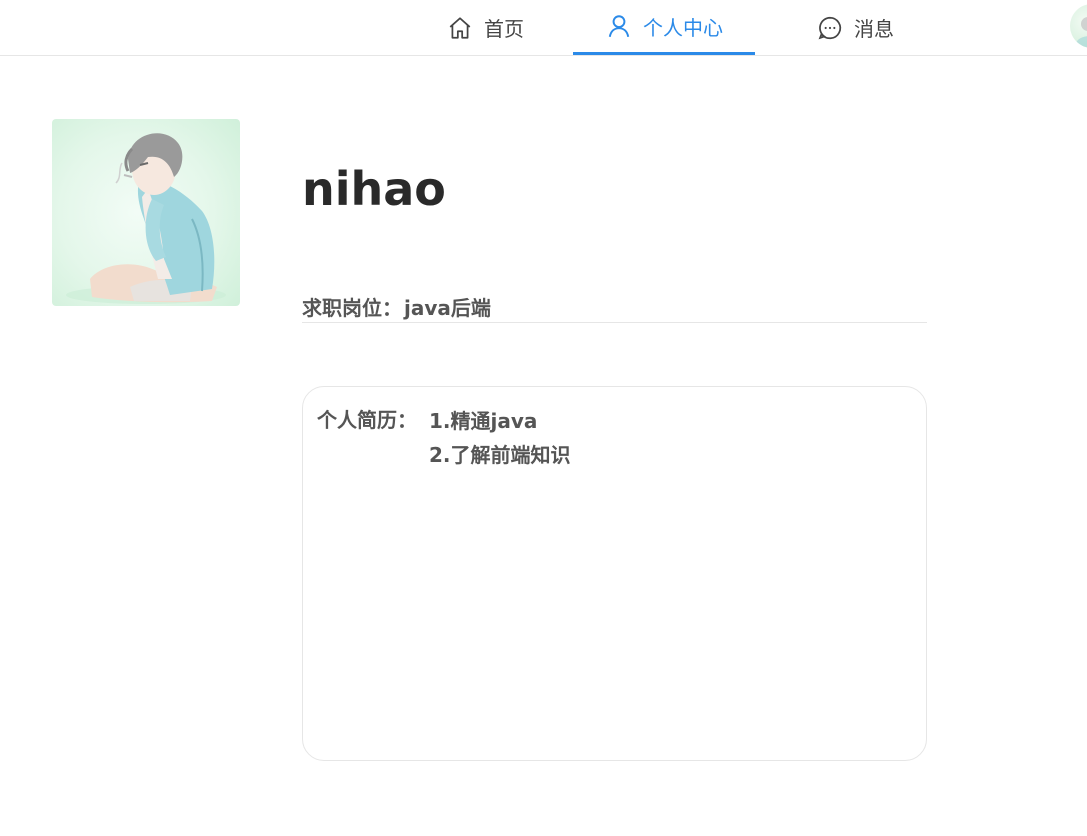 This screenshot has height=836, width=1087. Describe the element at coordinates (146, 212) in the screenshot. I see `profile-avatar` at that location.